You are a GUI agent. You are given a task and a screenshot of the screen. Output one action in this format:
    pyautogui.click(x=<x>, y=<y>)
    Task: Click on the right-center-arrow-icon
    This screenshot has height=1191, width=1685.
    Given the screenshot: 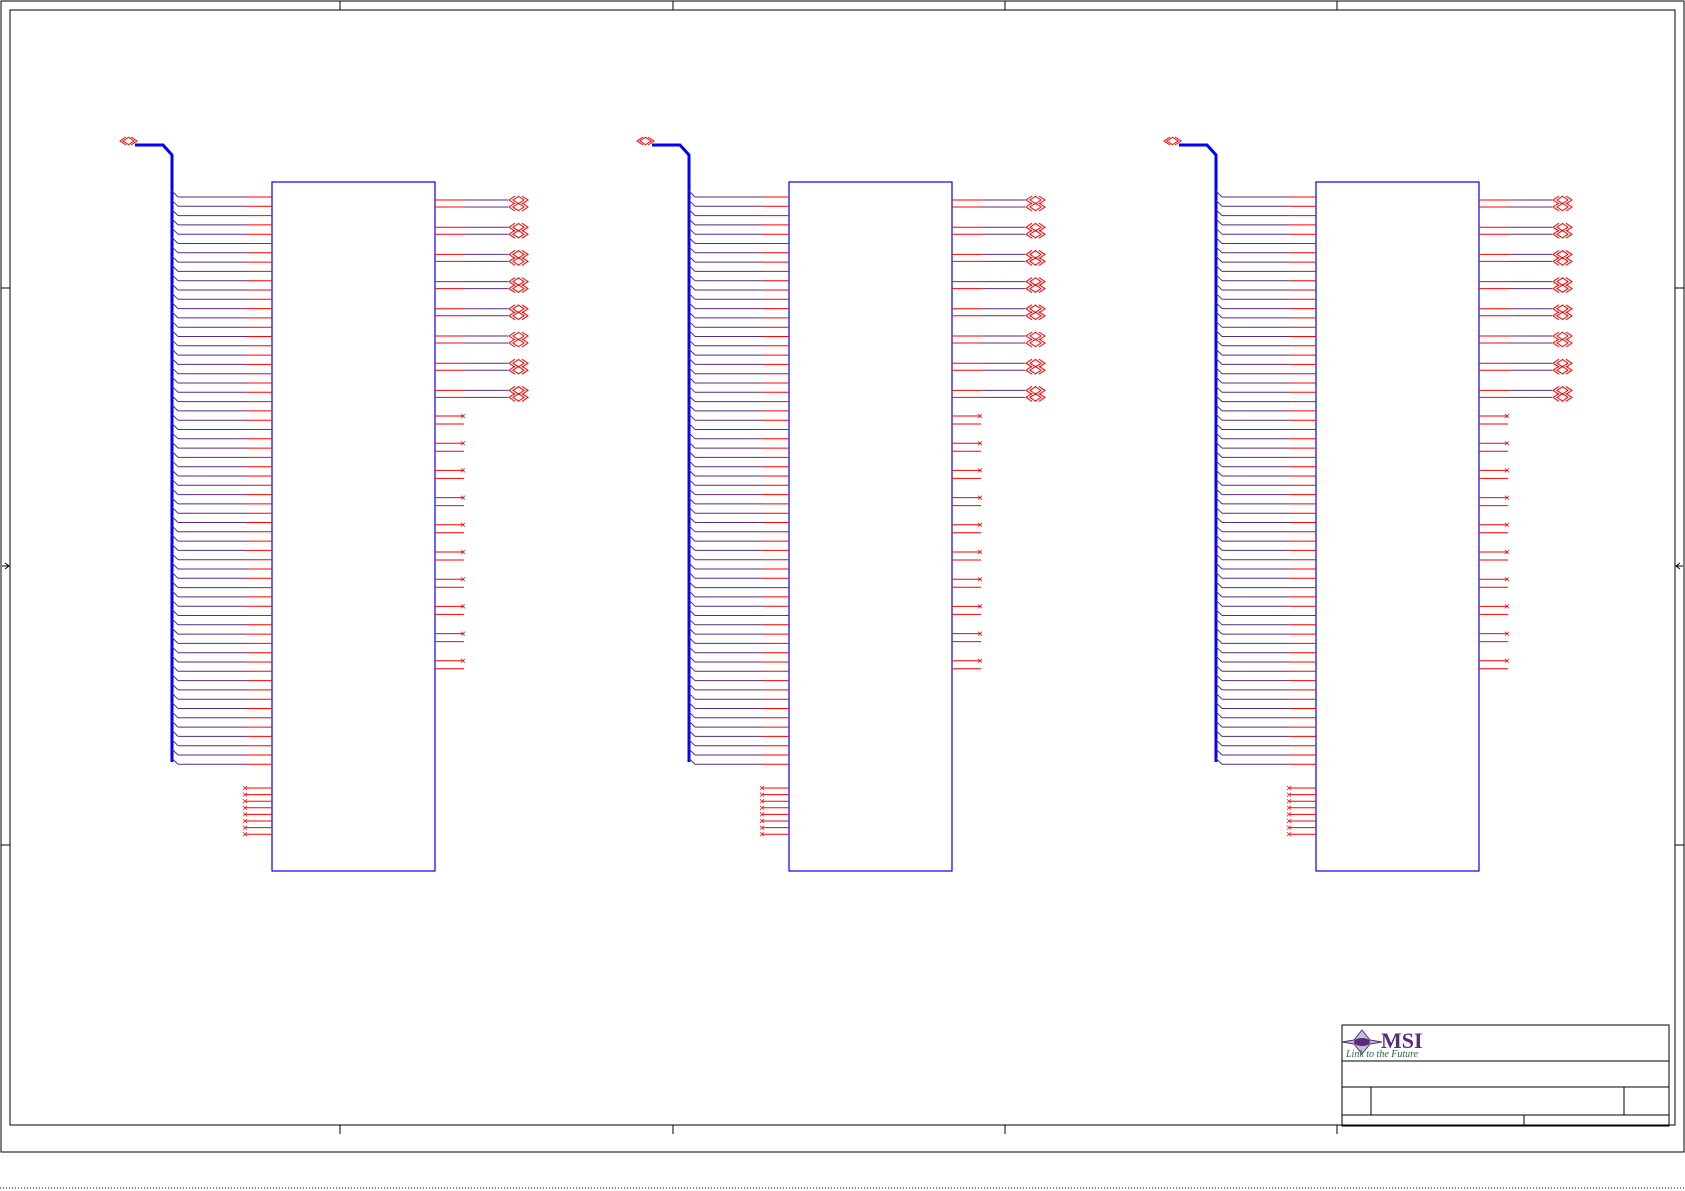 What is the action you would take?
    pyautogui.click(x=1679, y=566)
    